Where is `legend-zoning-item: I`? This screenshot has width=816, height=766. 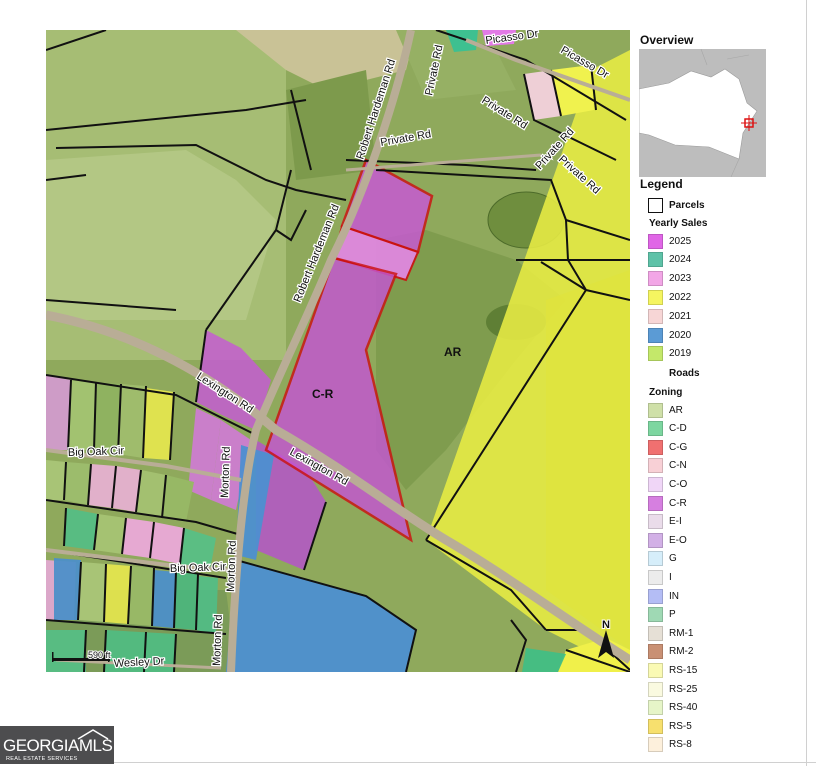
legend-zoning-item: I is located at coordinates (660, 577).